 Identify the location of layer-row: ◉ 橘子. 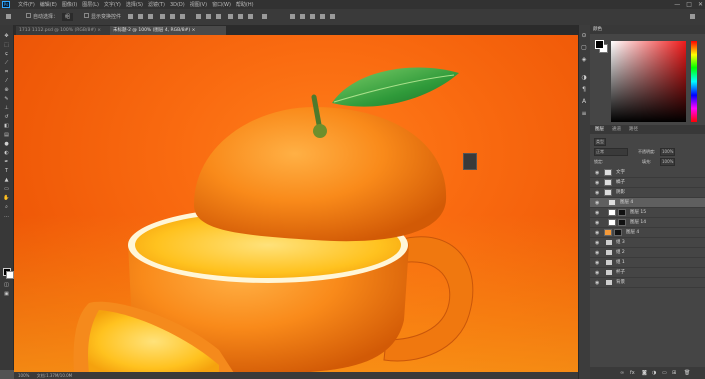
(647, 183).